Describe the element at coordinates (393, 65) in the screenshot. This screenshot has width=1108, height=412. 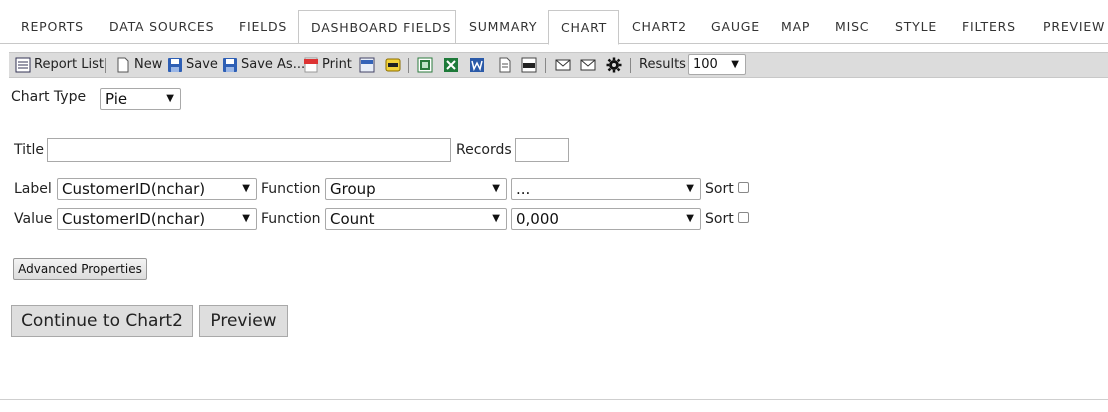
I see `sql-icon` at that location.